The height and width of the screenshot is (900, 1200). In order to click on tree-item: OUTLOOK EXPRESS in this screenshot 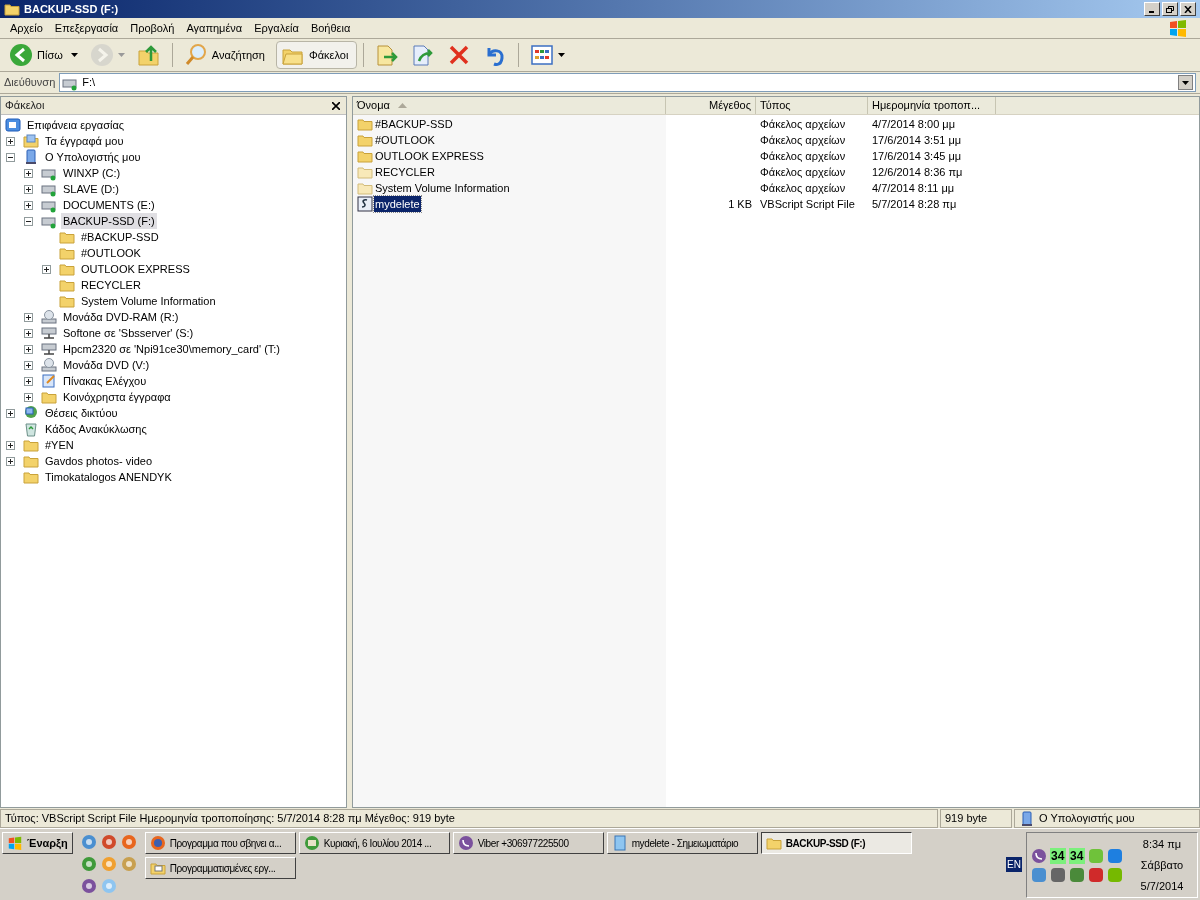, I will do `click(135, 269)`.